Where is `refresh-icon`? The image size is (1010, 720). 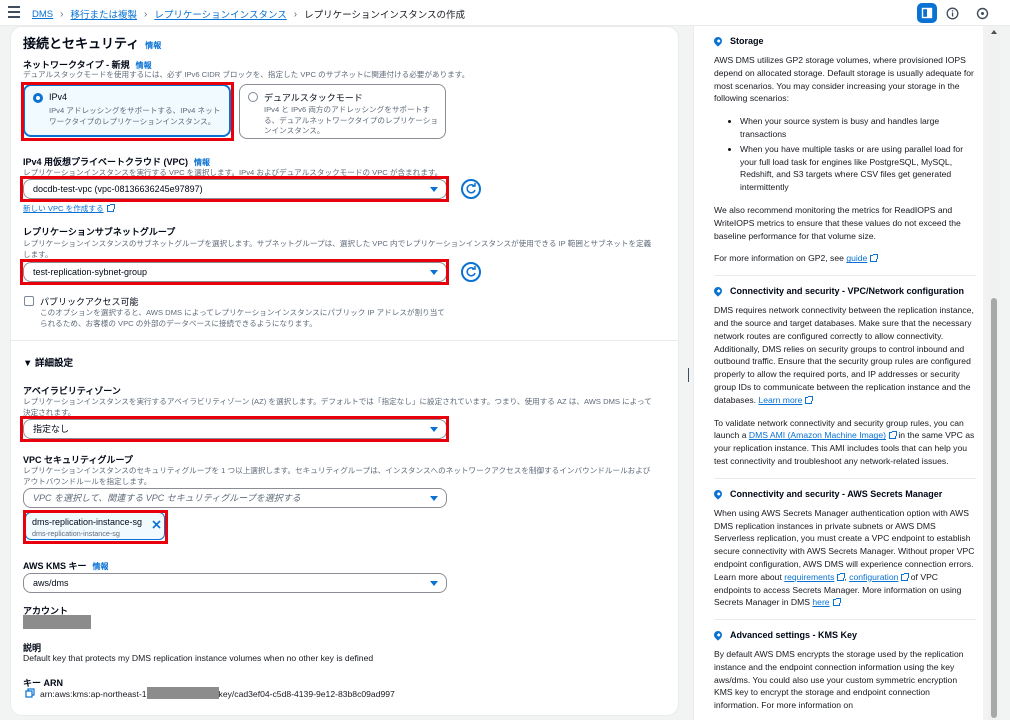 refresh-icon is located at coordinates (471, 188).